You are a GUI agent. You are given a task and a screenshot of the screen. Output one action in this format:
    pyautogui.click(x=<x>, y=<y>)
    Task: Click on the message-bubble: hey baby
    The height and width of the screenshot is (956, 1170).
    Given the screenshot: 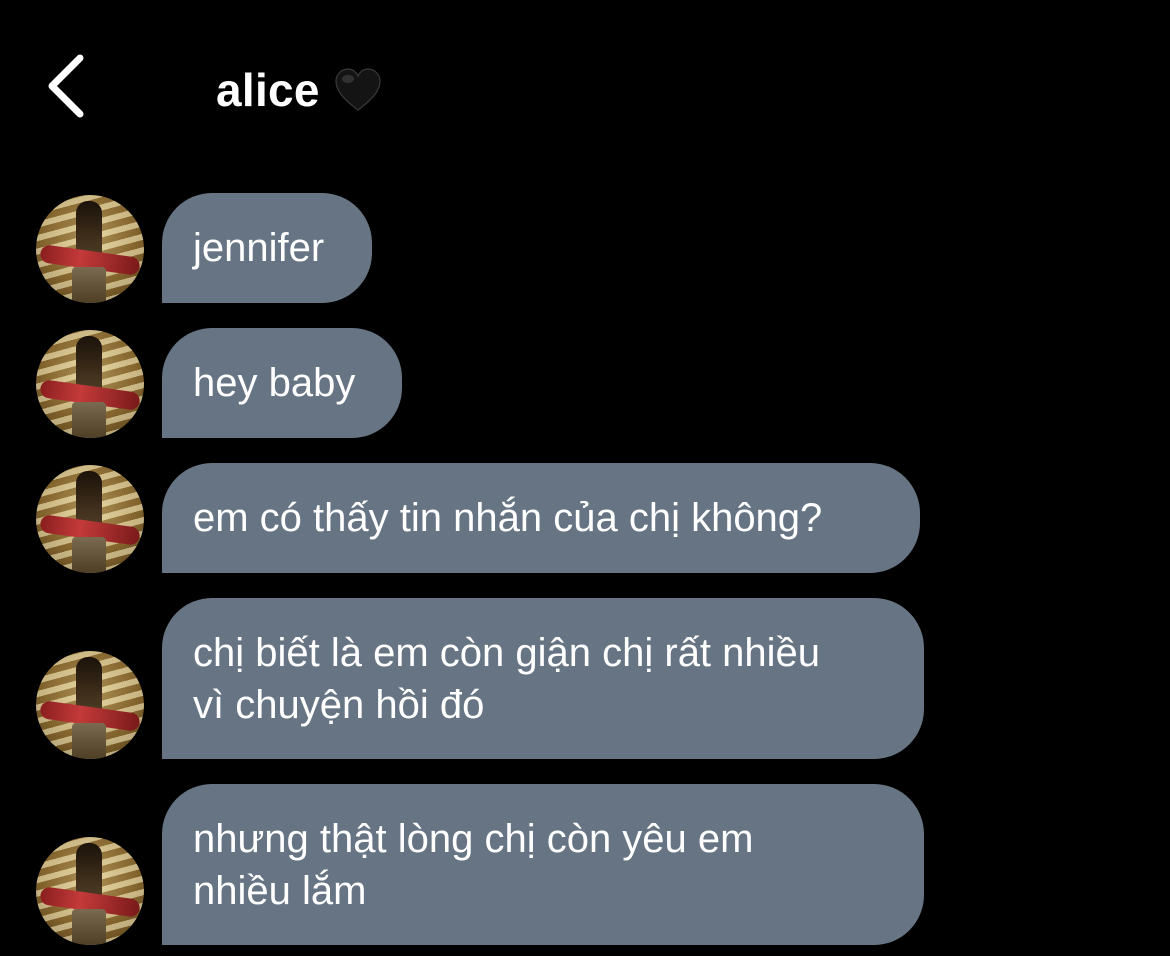 What is the action you would take?
    pyautogui.click(x=282, y=383)
    